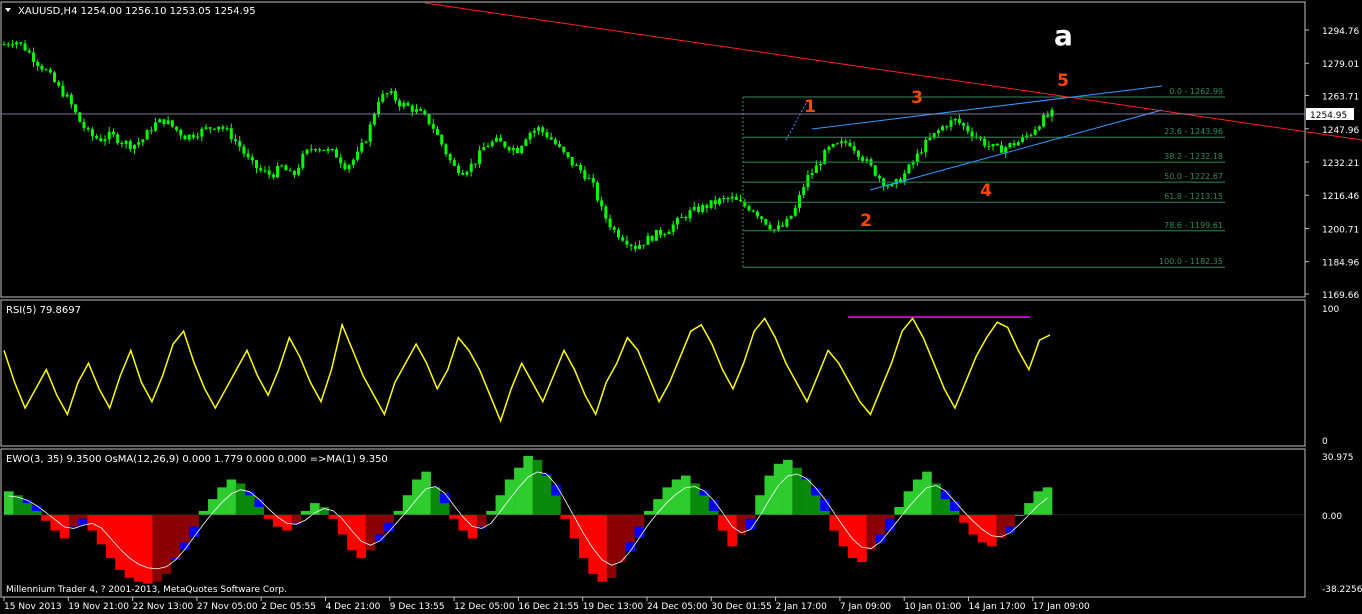 The image size is (1362, 614). I want to click on ewo-axis-label: 30.975, so click(1338, 458).